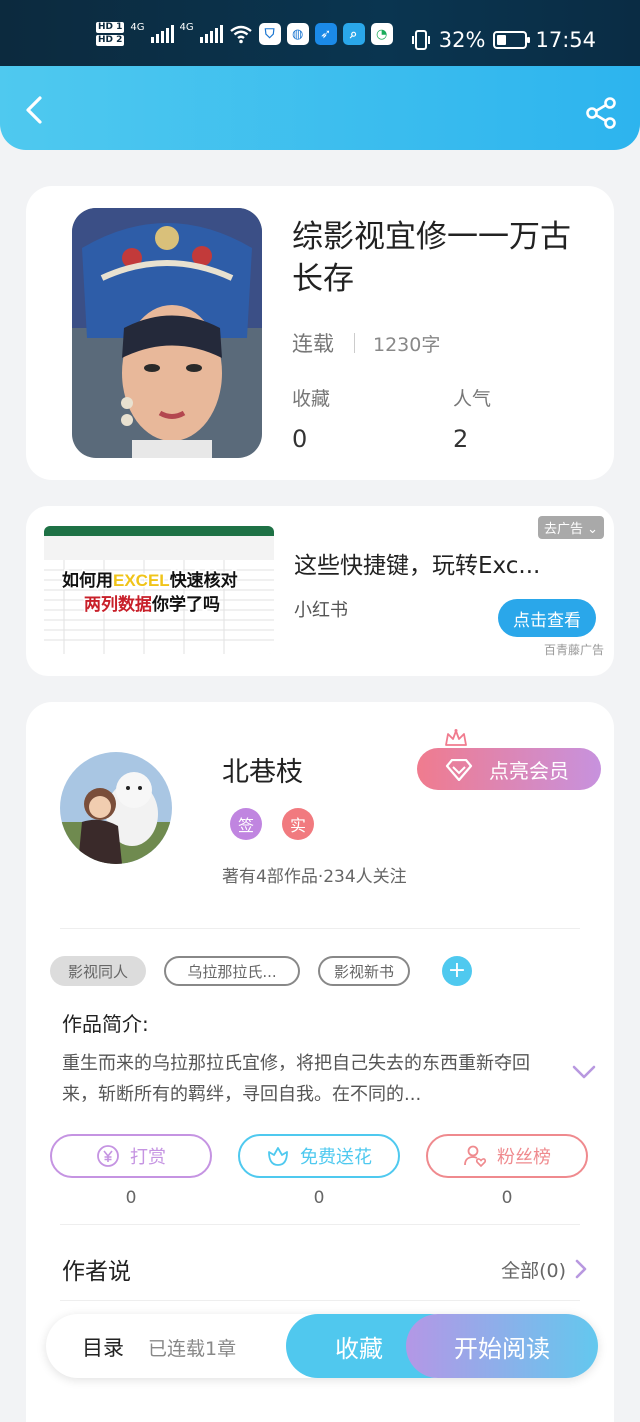 This screenshot has width=640, height=1422. What do you see at coordinates (278, 1156) in the screenshot?
I see `flower-icon` at bounding box center [278, 1156].